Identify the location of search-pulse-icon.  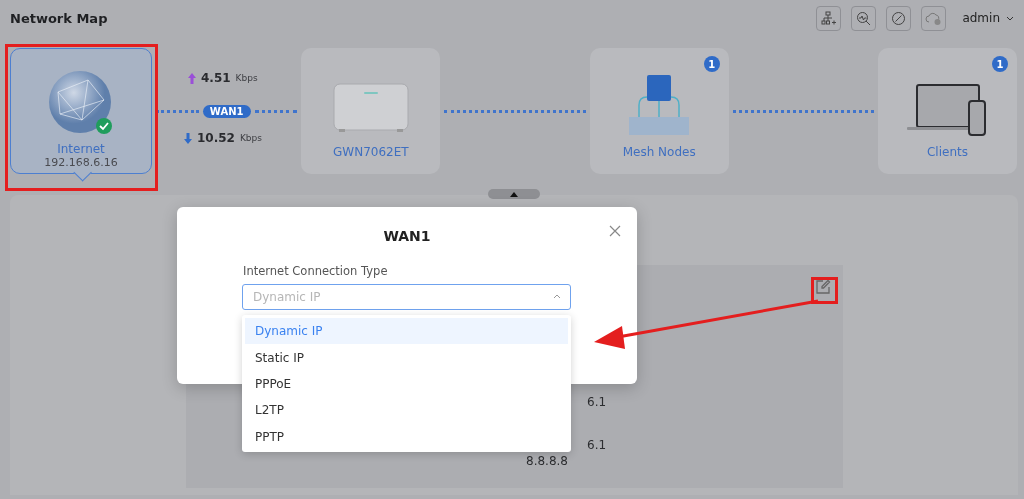
(864, 18).